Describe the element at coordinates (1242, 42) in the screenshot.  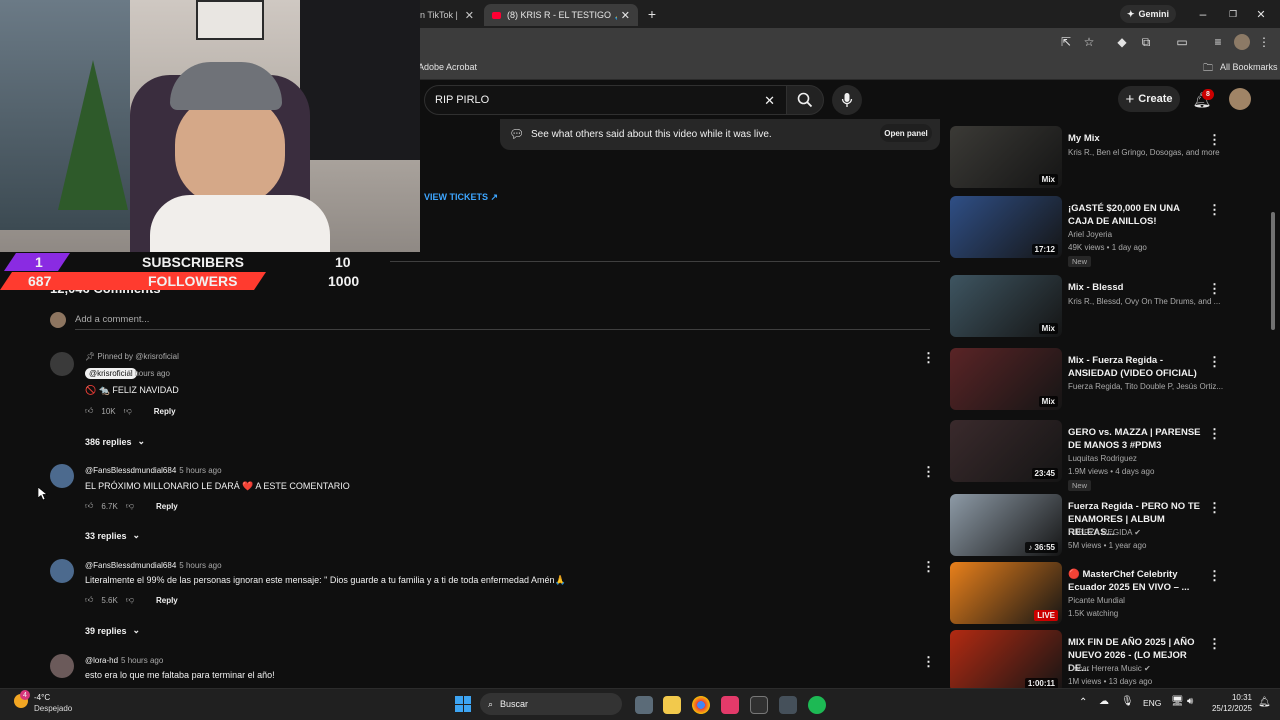
I see `profile-avatar` at that location.